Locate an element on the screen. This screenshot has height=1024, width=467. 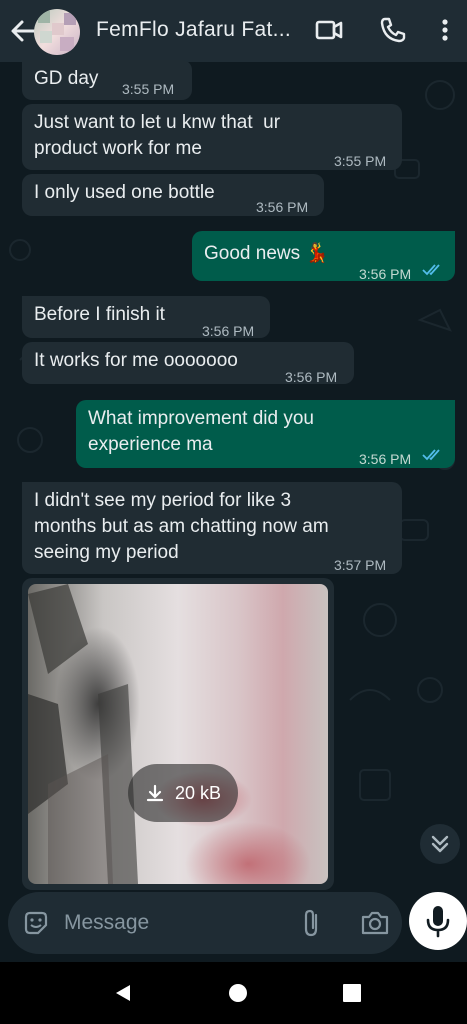
message-time: 3:57 PM is located at coordinates (360, 565).